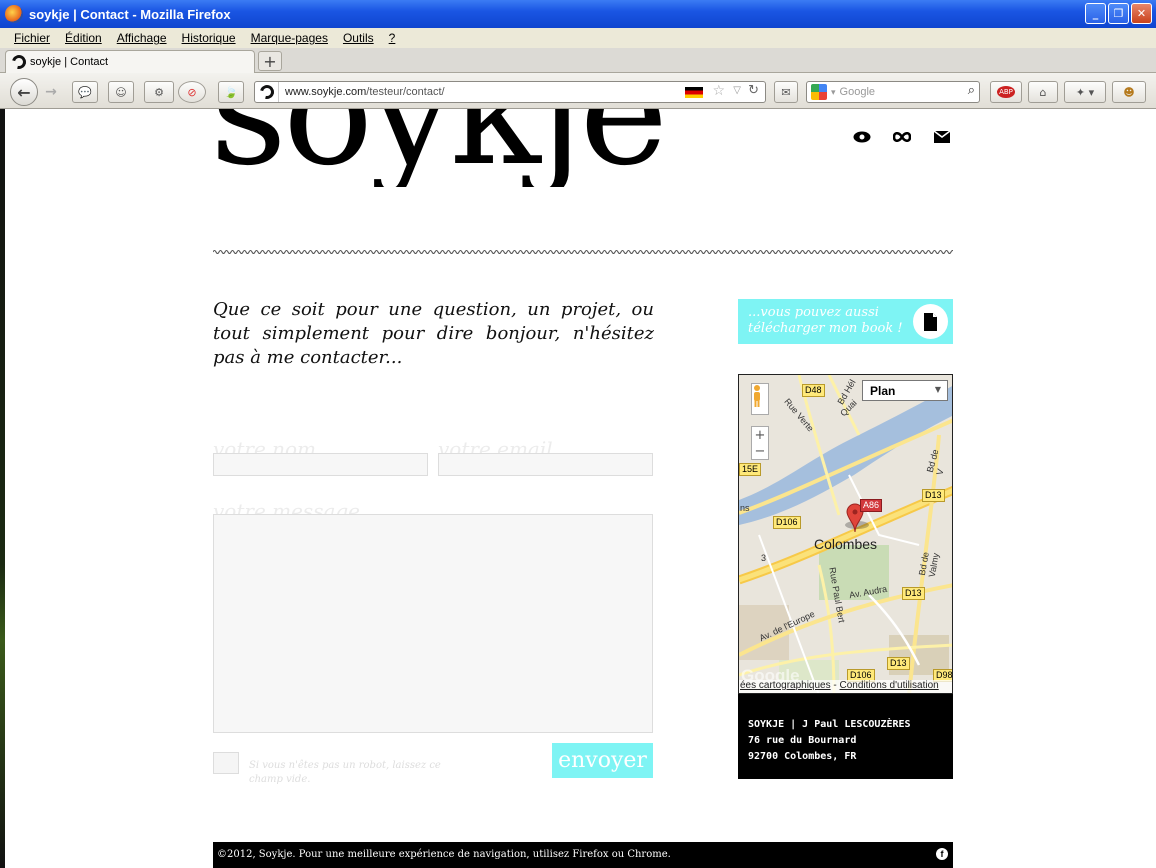 This screenshot has width=1156, height=868. I want to click on block-icon: ⊘, so click(192, 92).